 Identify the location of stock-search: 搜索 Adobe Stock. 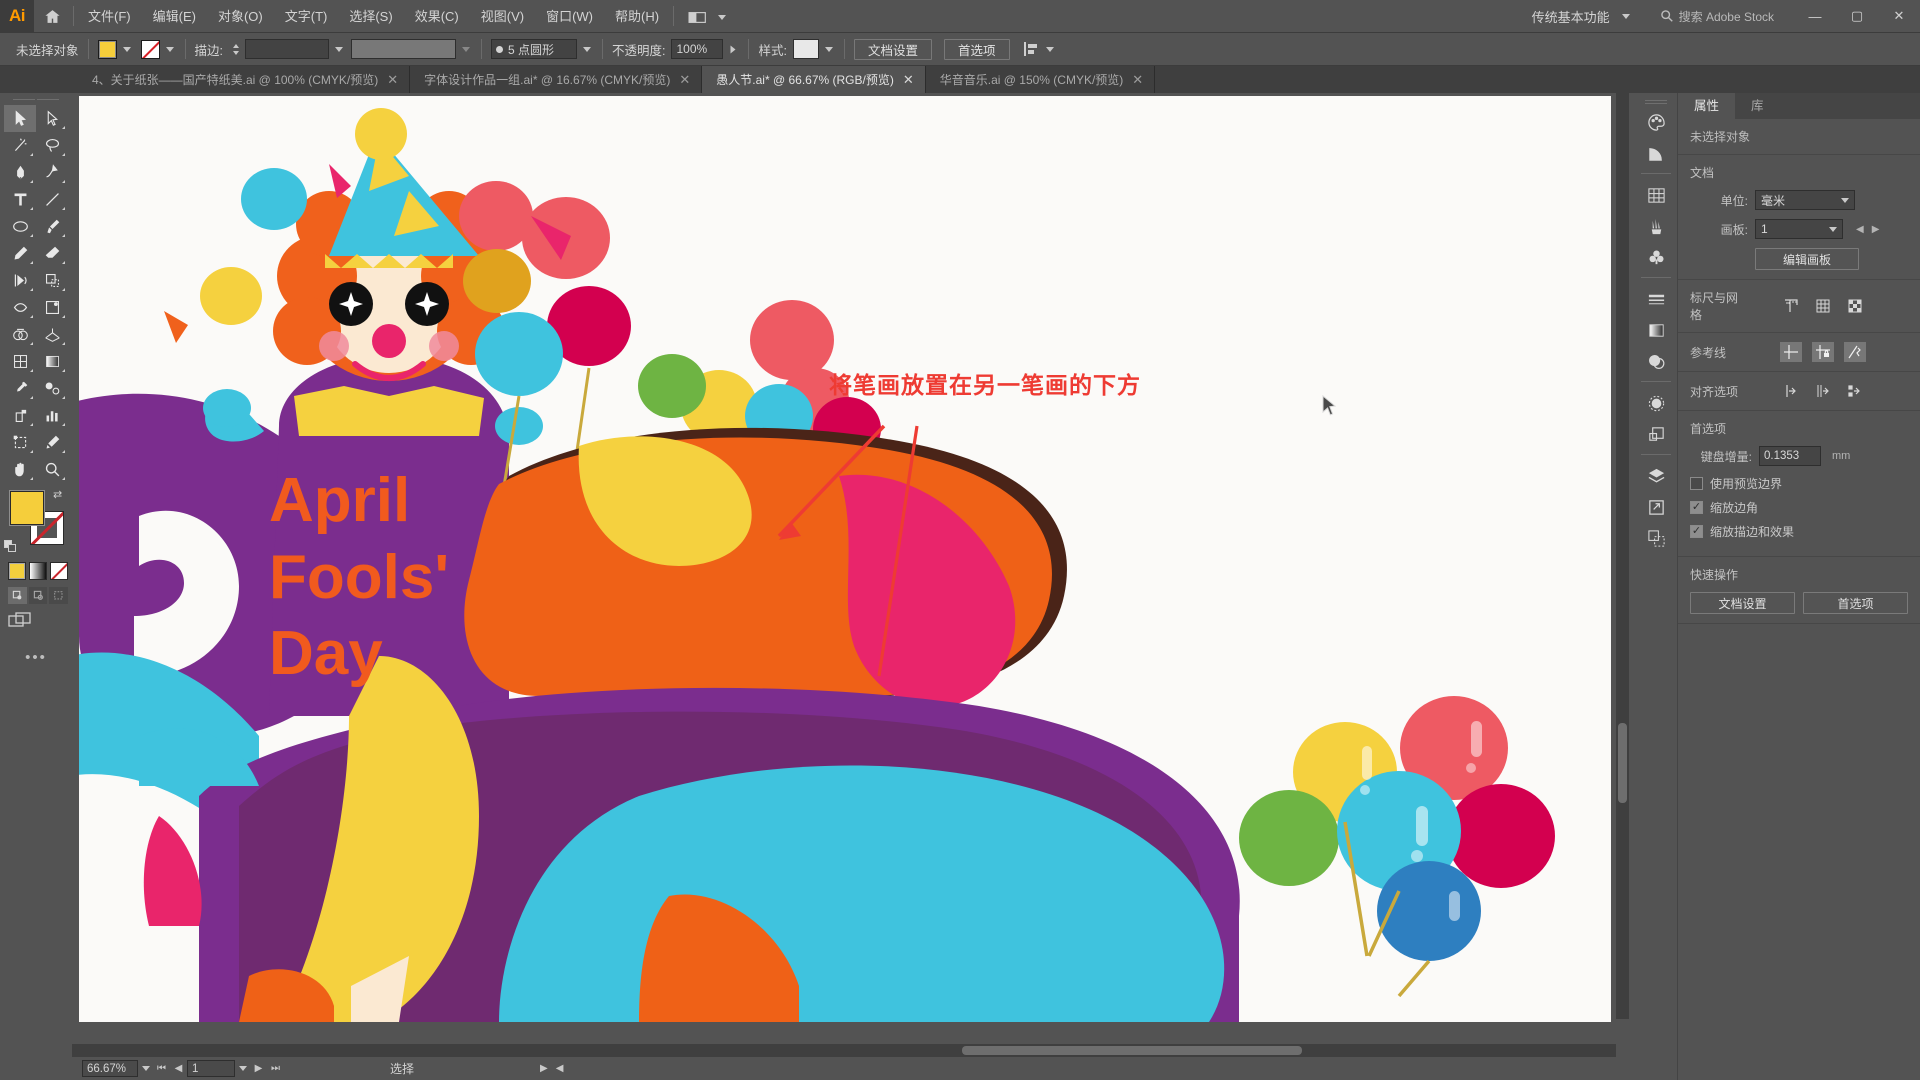
(1717, 16).